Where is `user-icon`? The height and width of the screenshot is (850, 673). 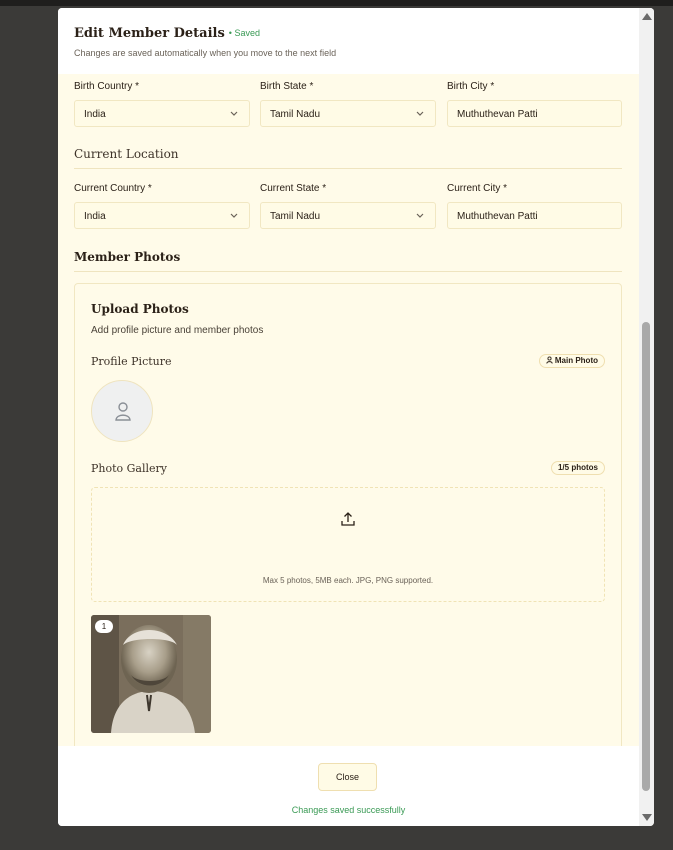 user-icon is located at coordinates (123, 411).